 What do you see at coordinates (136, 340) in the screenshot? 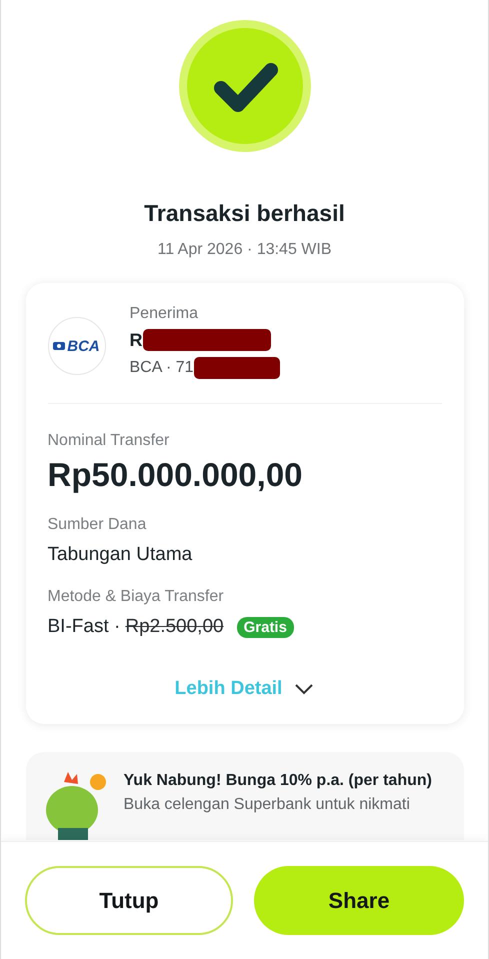
I see `recipient-name: R` at bounding box center [136, 340].